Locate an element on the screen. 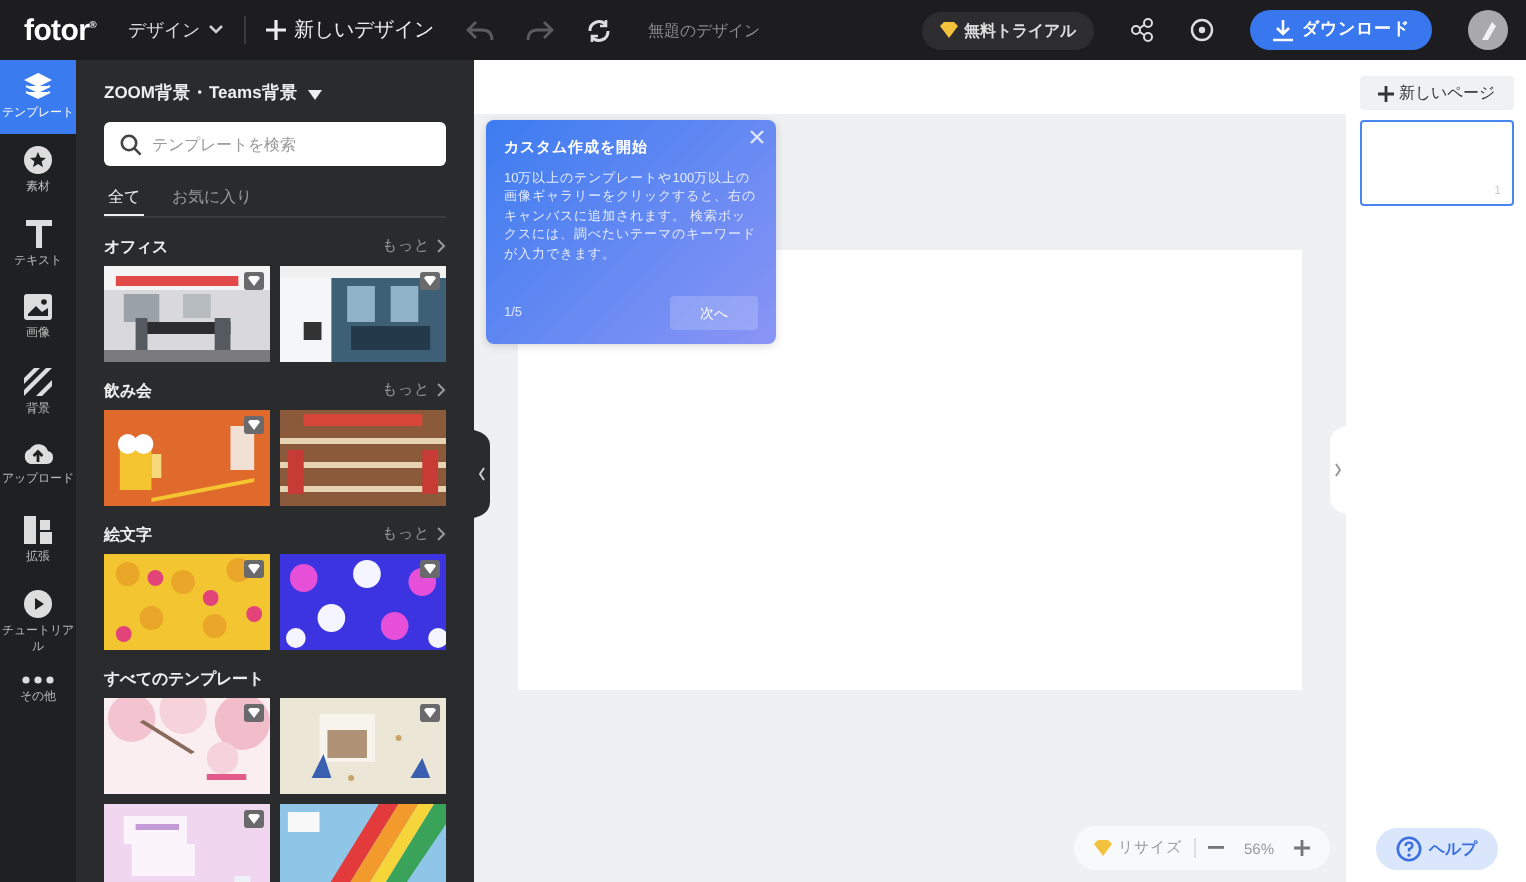 The width and height of the screenshot is (1526, 882). section-title: すべてのテンプレート is located at coordinates (184, 678).